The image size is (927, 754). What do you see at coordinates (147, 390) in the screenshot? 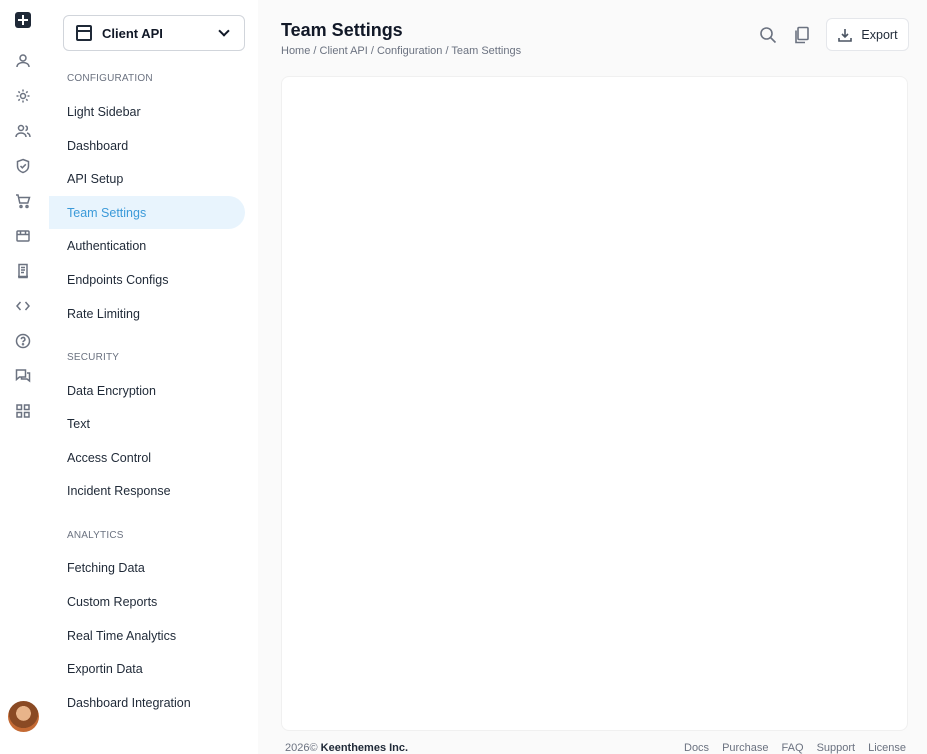
I see `sidebar-item-data-encryption: Data Encryption` at bounding box center [147, 390].